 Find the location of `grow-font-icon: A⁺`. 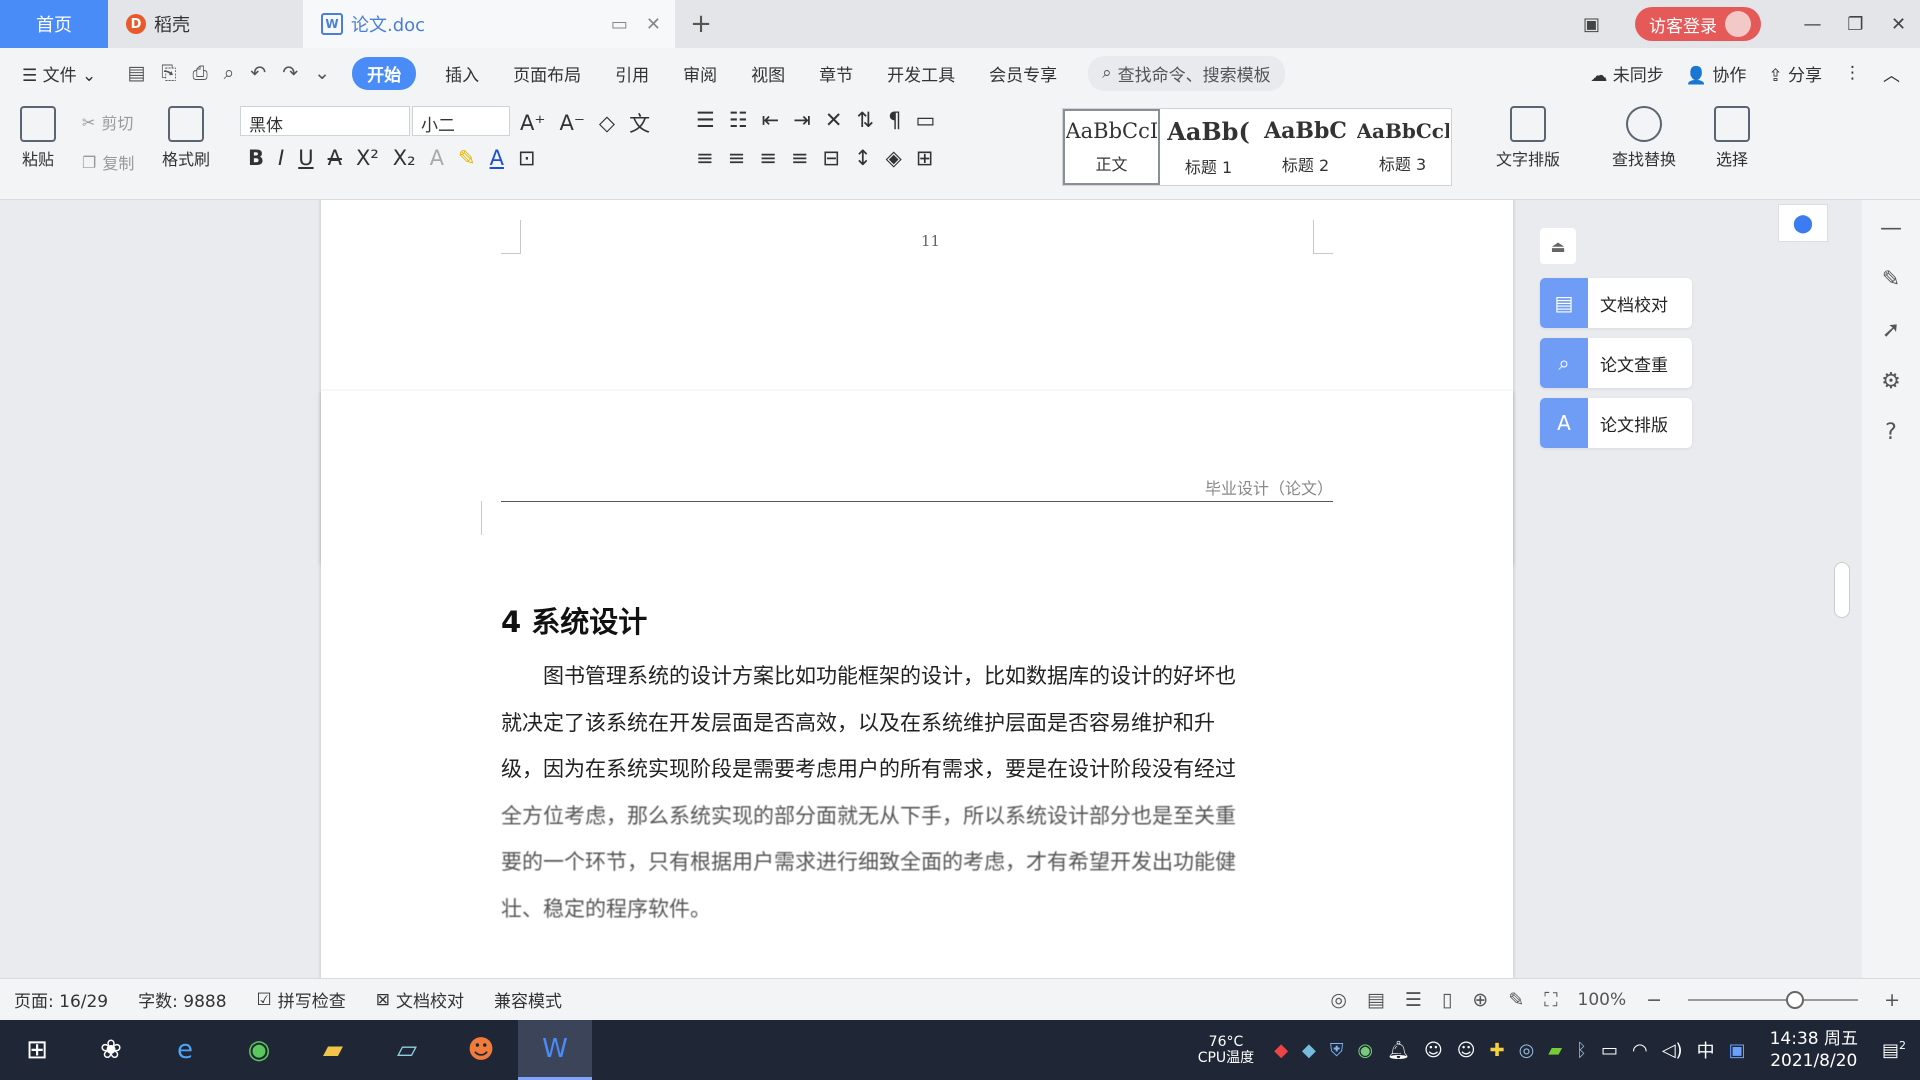

grow-font-icon: A⁺ is located at coordinates (532, 123).